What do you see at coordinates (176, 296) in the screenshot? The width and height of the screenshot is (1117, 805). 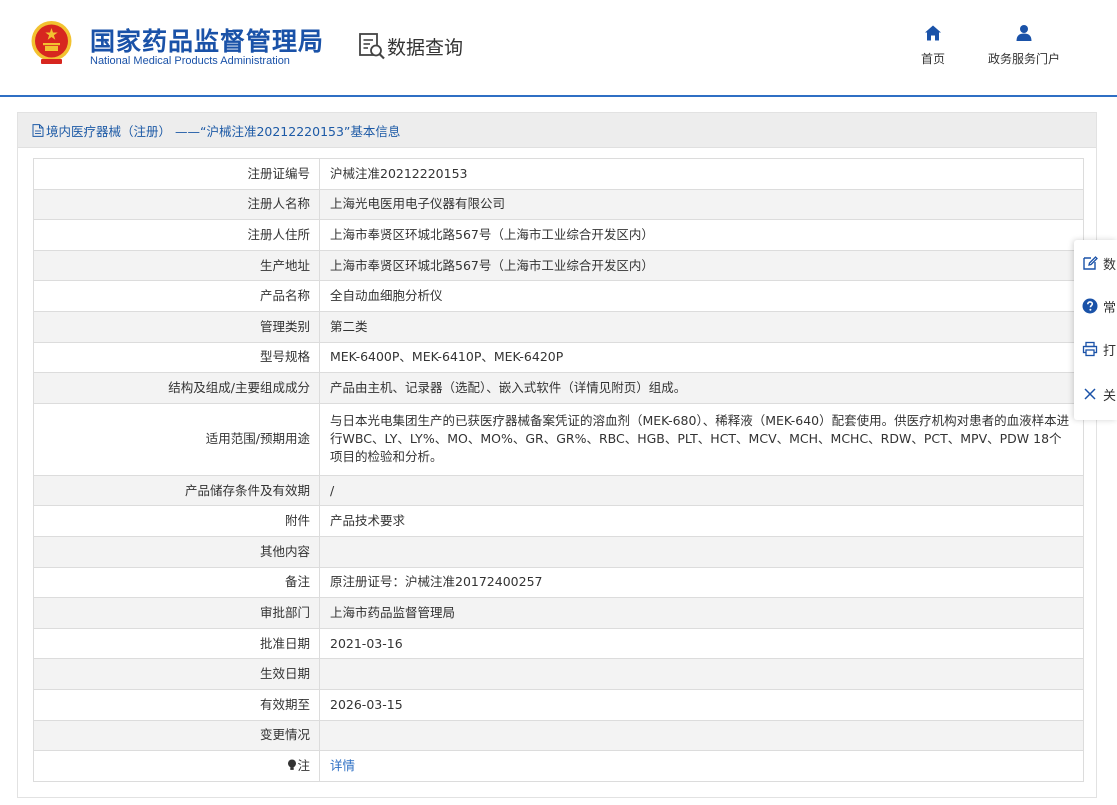 I see `row-label: 产品名称` at bounding box center [176, 296].